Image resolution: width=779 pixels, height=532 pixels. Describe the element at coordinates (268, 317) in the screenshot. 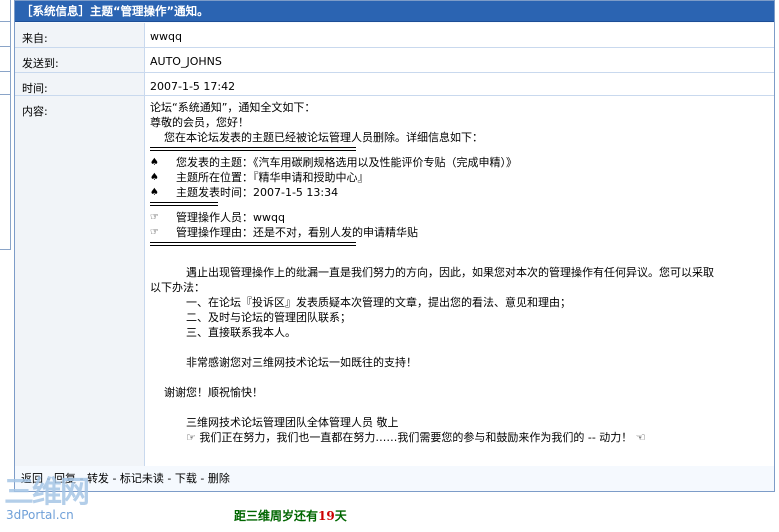

I see `option-item: 二、及时与论坛的管理团队联系；` at that location.